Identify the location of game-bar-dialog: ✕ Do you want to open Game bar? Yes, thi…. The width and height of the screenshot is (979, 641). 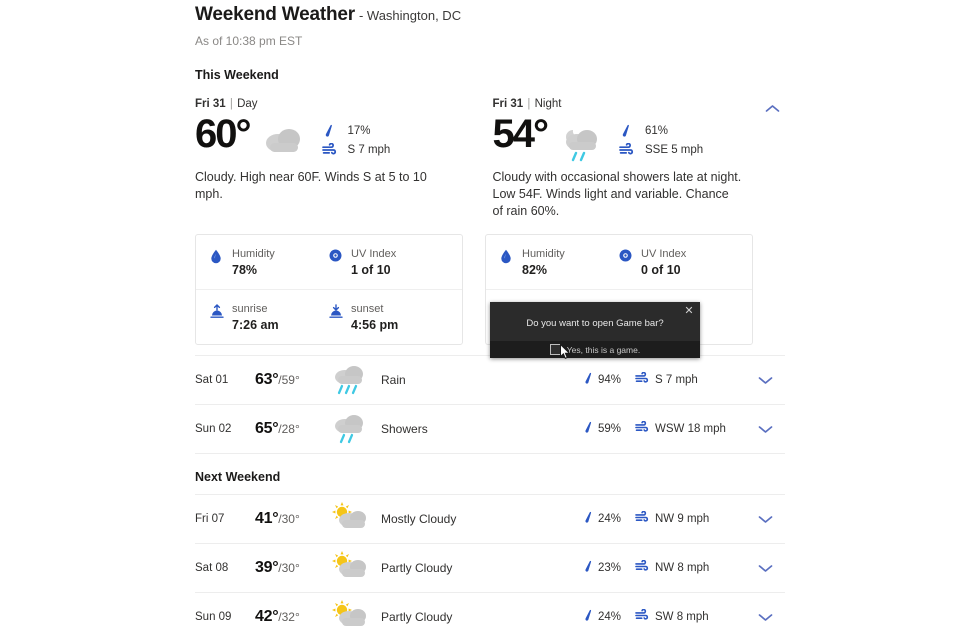
(595, 330).